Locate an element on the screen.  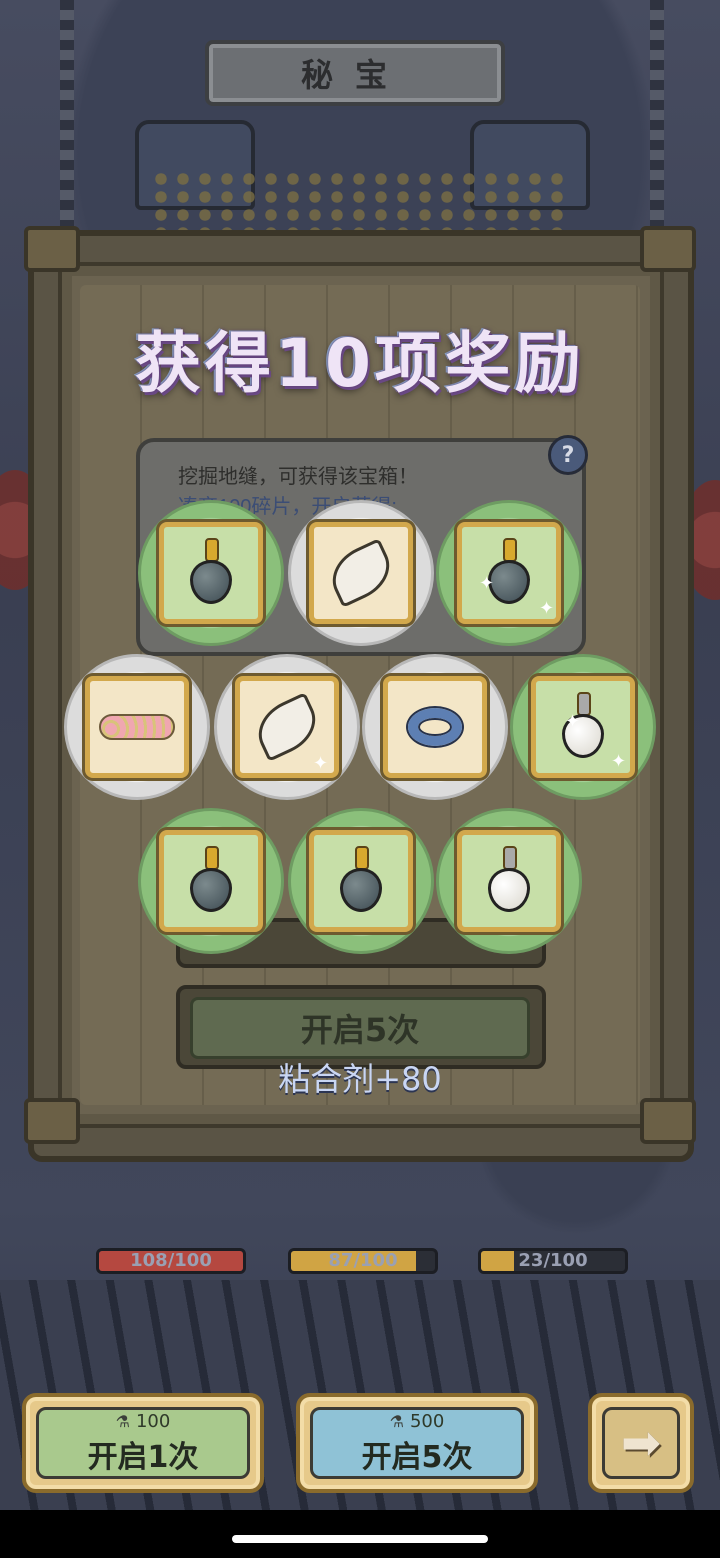
gold-coins-pile is located at coordinates (360, 200).